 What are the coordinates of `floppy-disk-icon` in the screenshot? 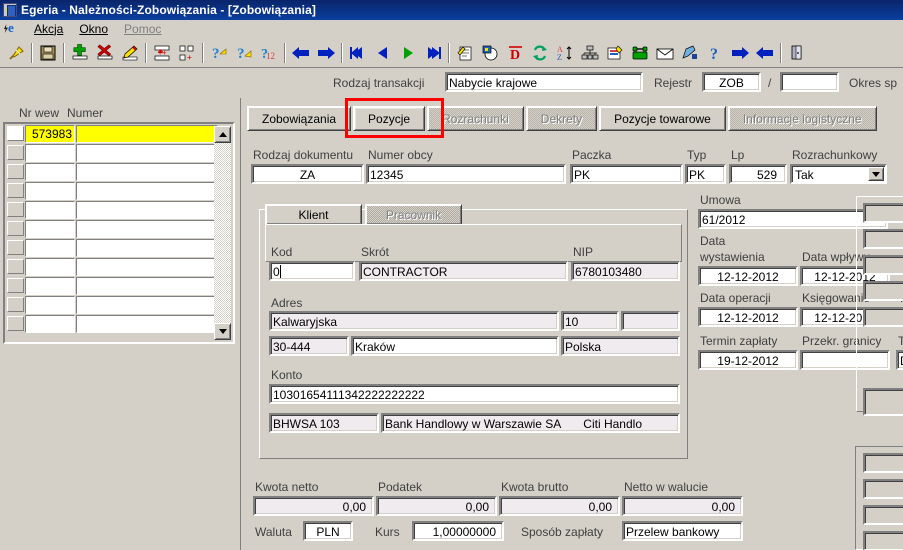 It's located at (47, 53).